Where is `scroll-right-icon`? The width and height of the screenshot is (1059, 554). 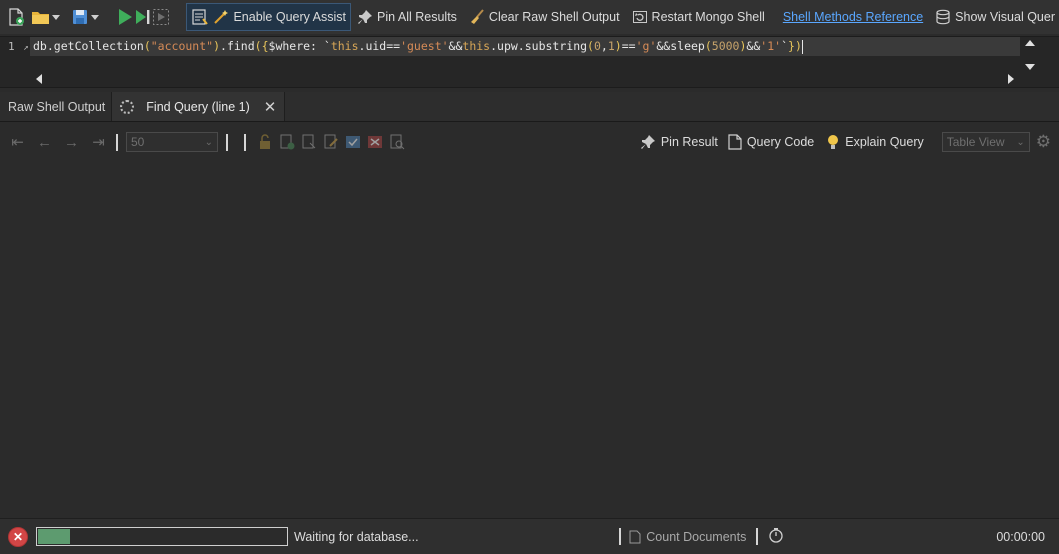
scroll-right-icon is located at coordinates (1011, 79).